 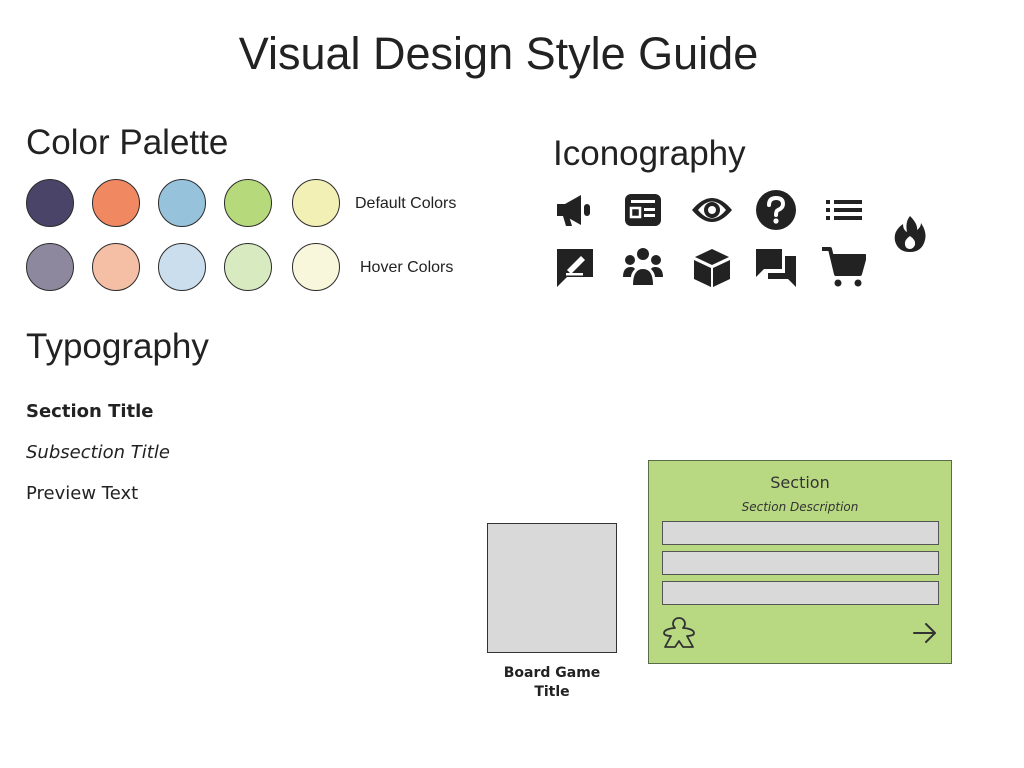 What do you see at coordinates (117, 346) in the screenshot?
I see `typography-heading: Typography` at bounding box center [117, 346].